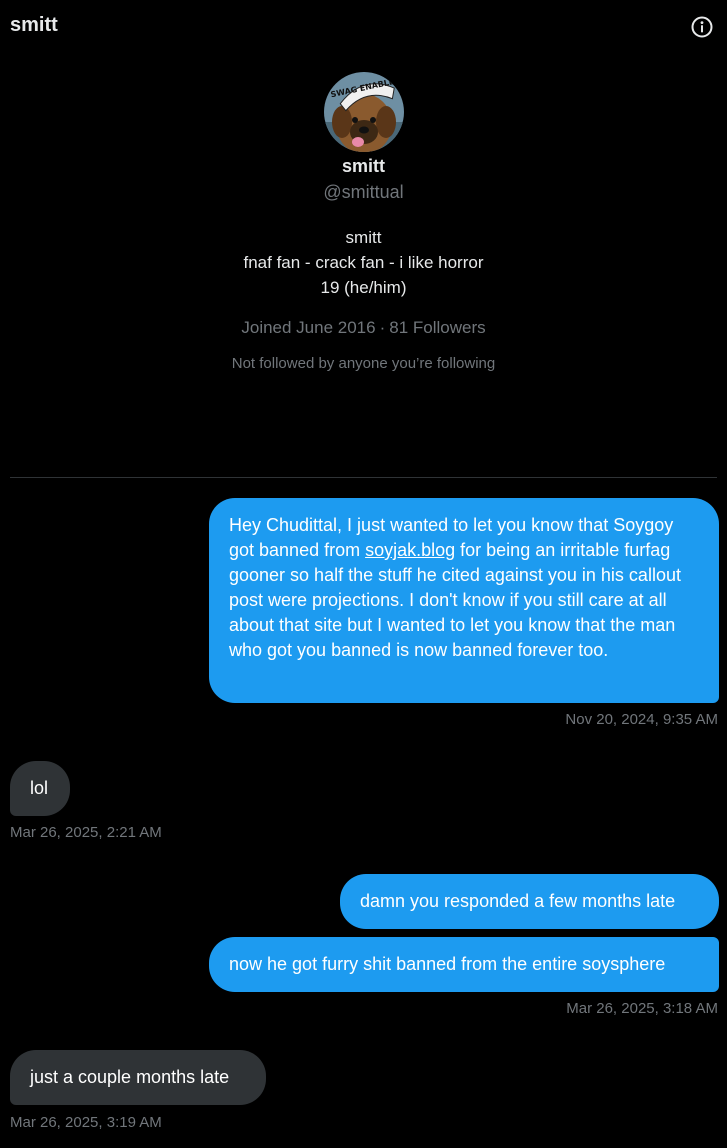  I want to click on conversation-title: smitt, so click(34, 25).